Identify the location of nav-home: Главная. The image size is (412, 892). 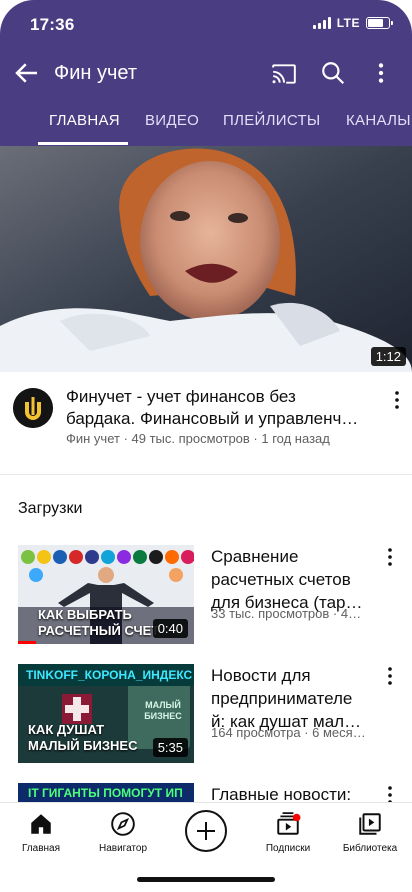
(41, 832).